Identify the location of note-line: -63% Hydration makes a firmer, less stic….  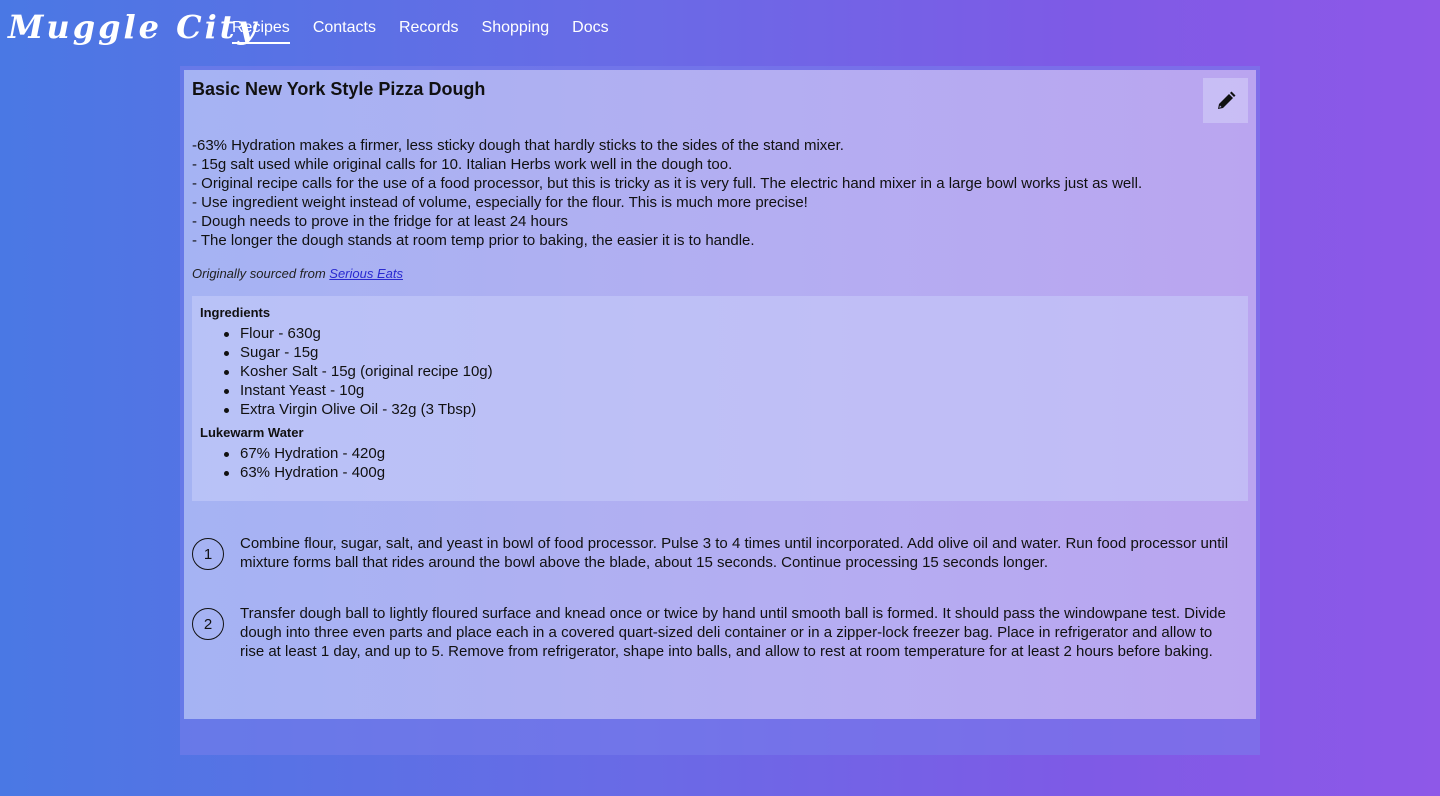
(518, 145).